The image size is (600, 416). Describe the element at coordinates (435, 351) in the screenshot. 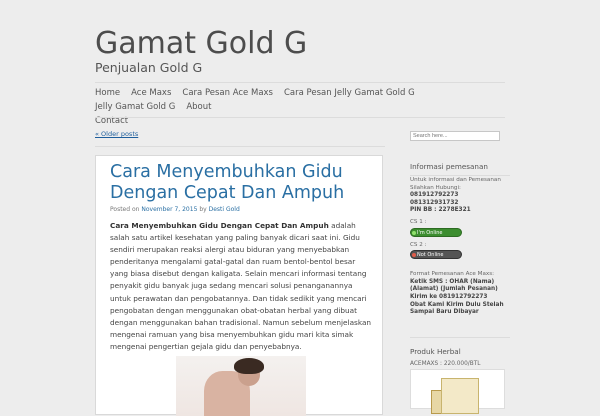

I see `product-widget-title: Produk Herbal` at that location.